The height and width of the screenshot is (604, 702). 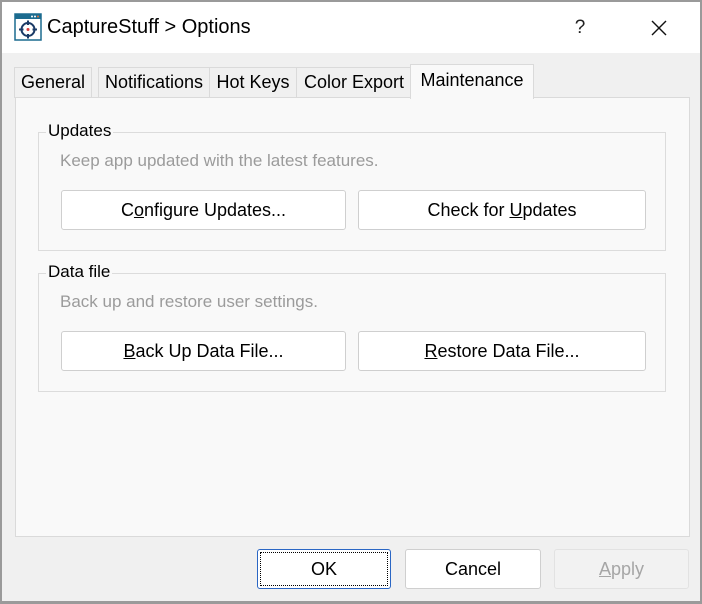 I want to click on mnemonic-key: R, so click(x=431, y=351).